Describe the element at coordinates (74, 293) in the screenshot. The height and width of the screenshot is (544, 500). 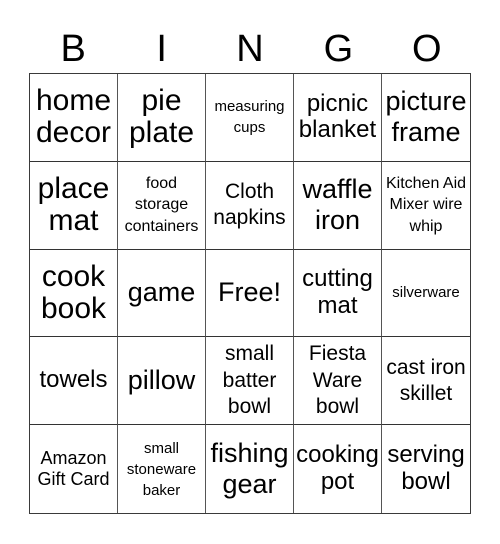
I see `bingo-cell: cook book` at that location.